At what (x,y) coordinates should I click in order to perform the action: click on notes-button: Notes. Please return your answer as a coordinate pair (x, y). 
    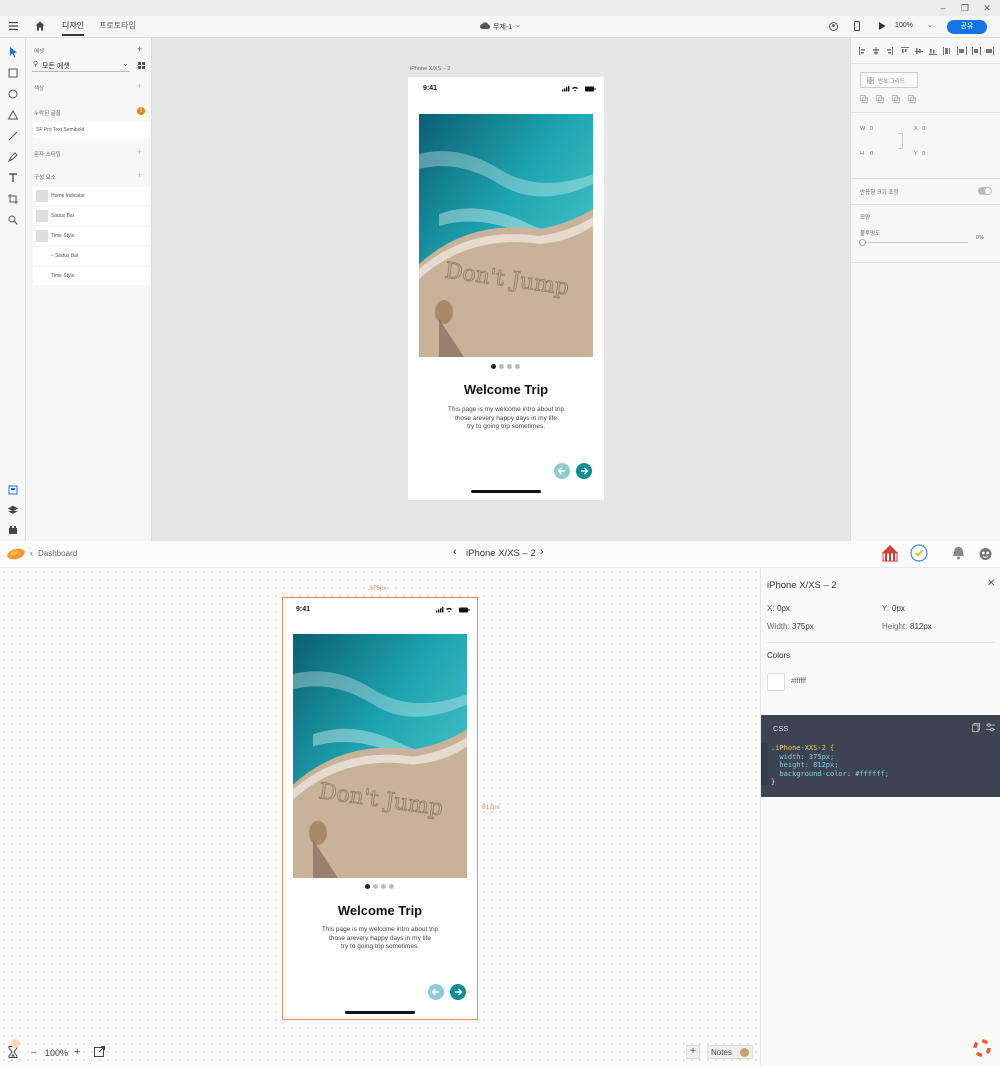
    Looking at the image, I should click on (730, 1052).